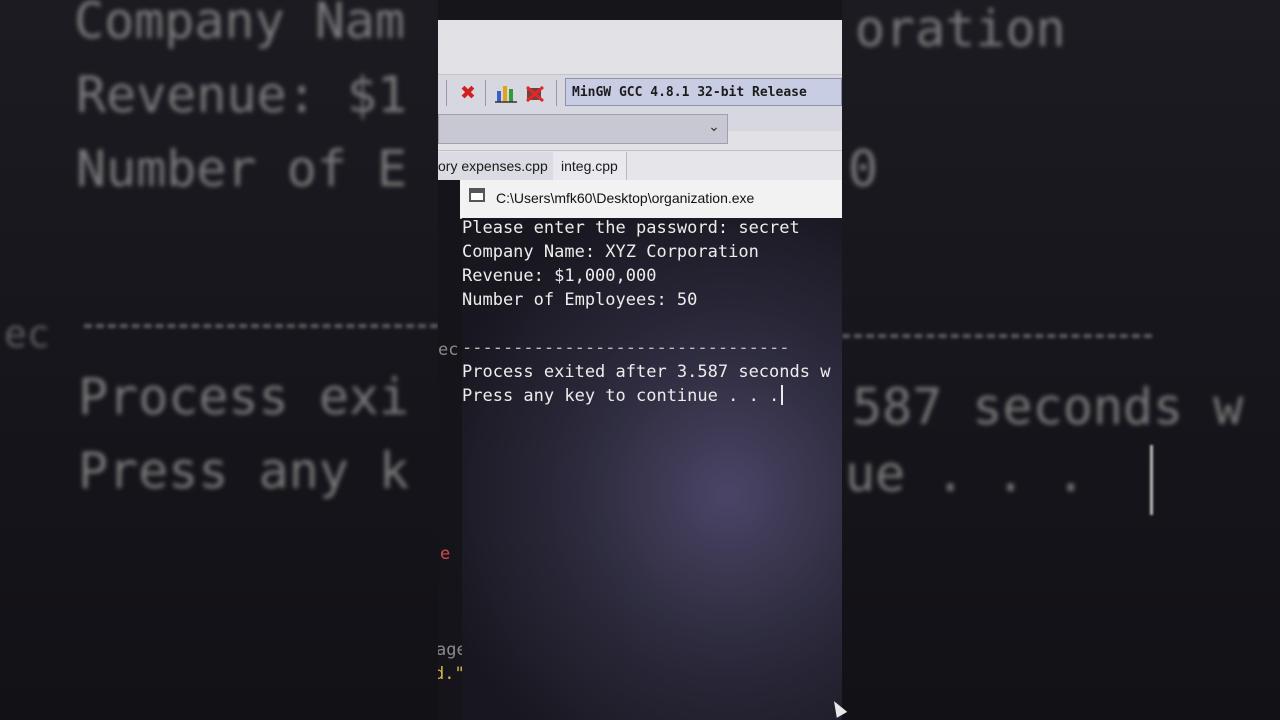 The height and width of the screenshot is (720, 1280). I want to click on bg-text-cursor, so click(1151, 480).